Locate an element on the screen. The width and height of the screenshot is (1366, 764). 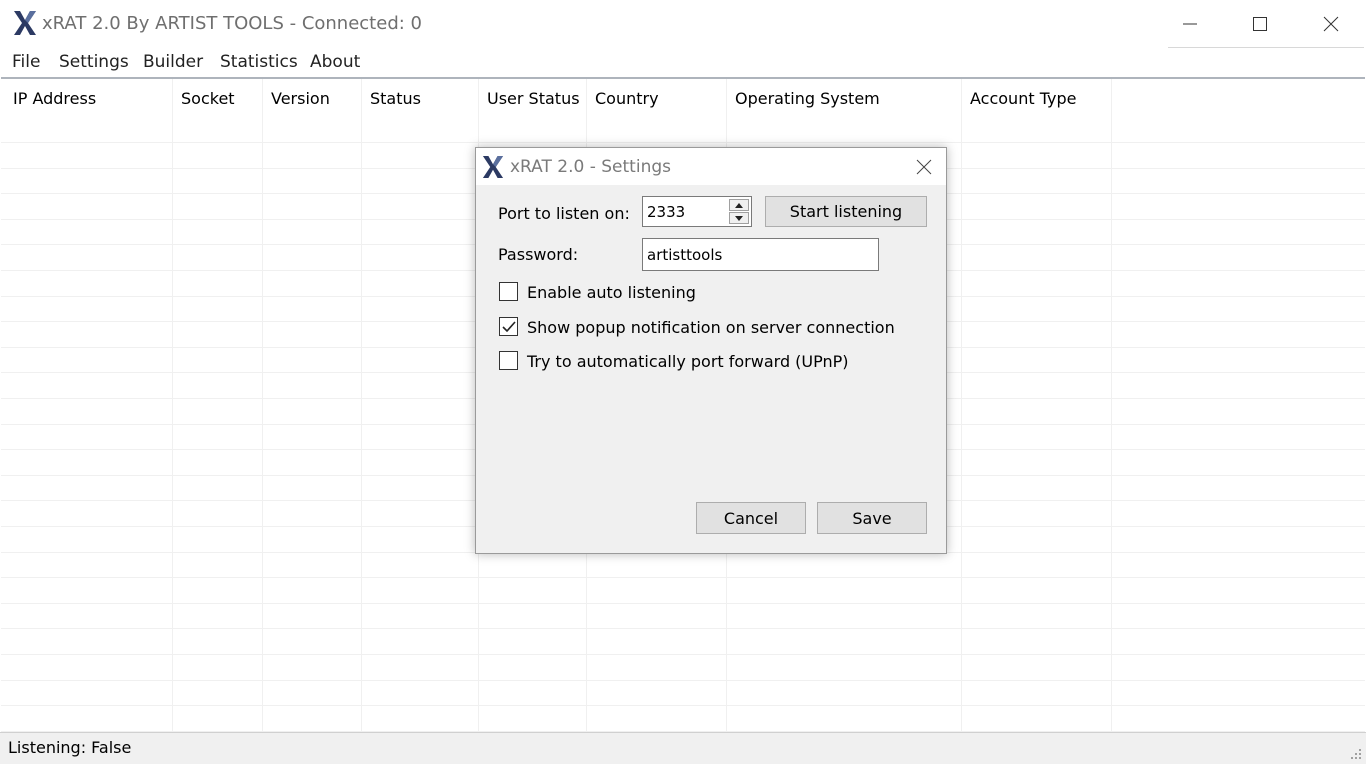
port-increment-button is located at coordinates (739, 205).